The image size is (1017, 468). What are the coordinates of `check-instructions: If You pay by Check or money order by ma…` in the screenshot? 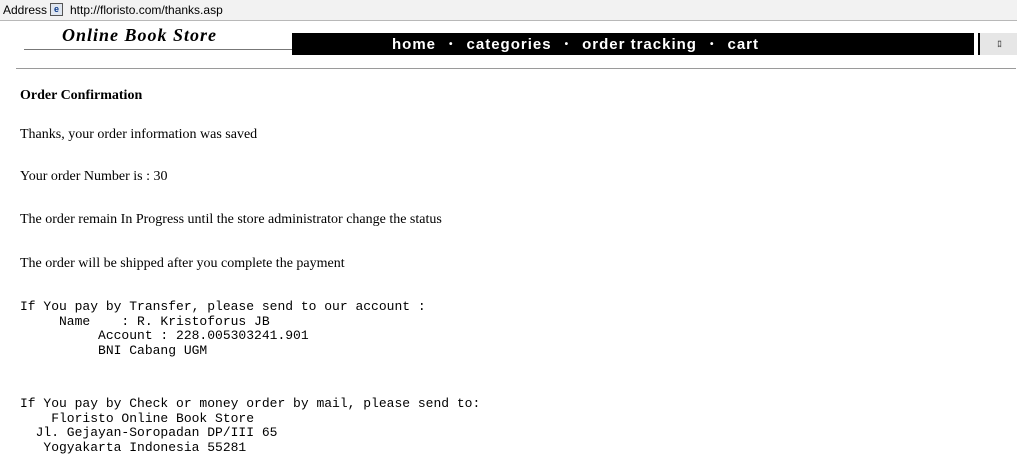 It's located at (250, 425).